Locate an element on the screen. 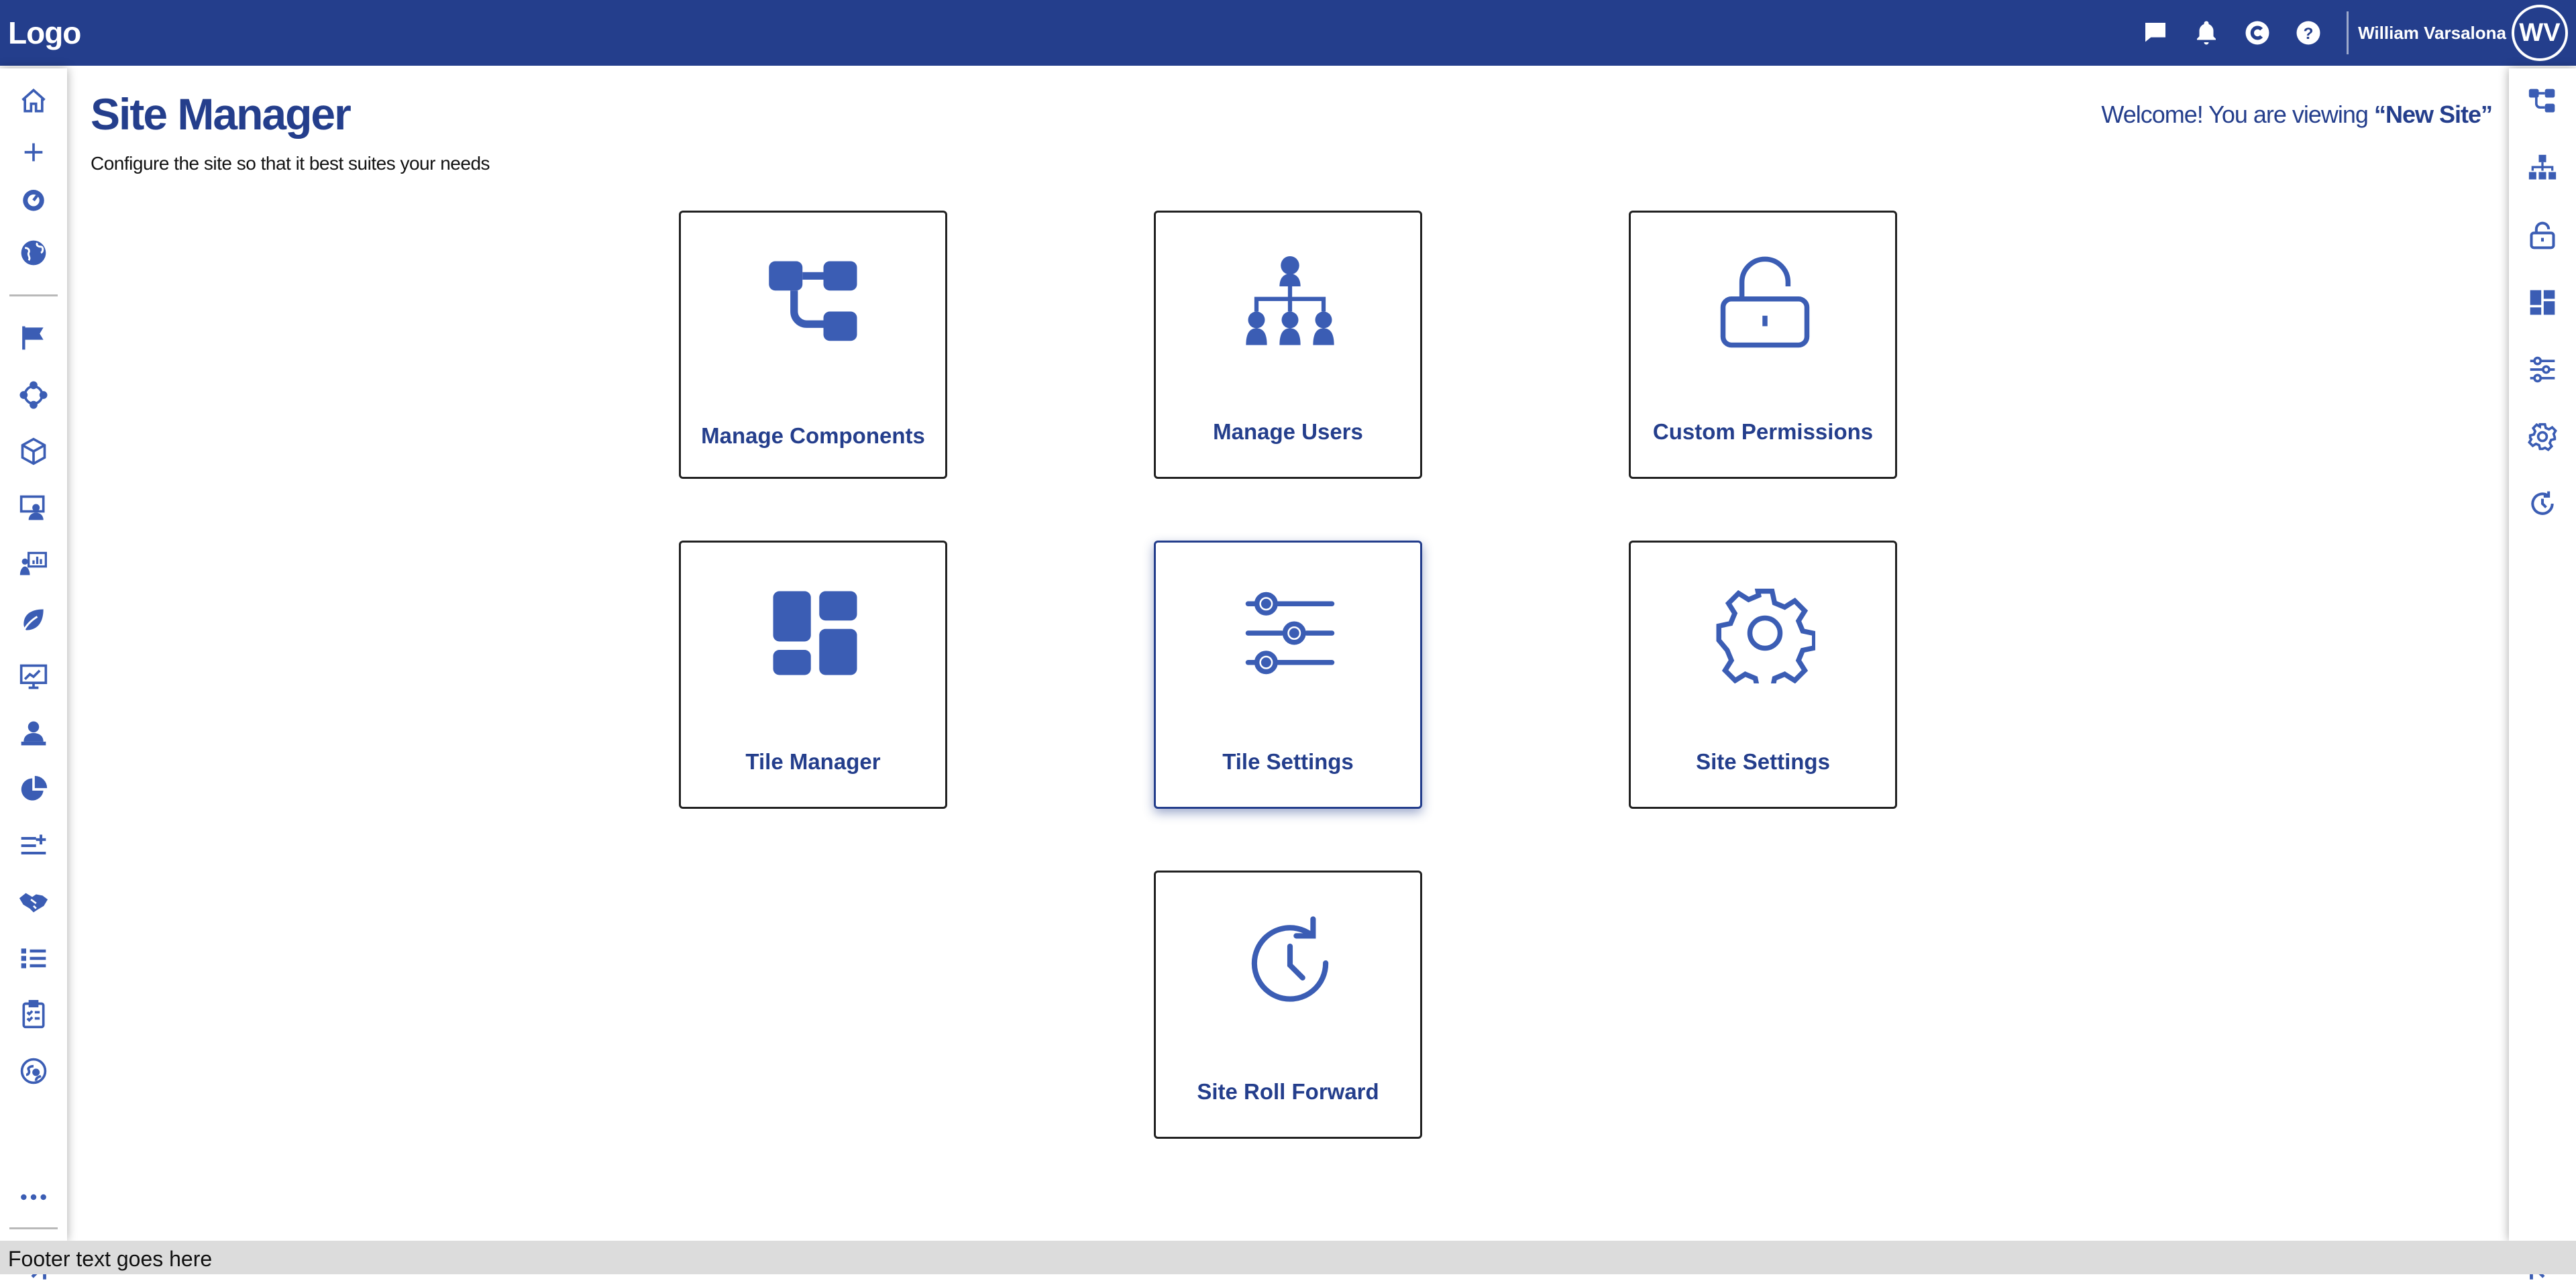 This screenshot has height=1285, width=2576. globe-icon is located at coordinates (33, 252).